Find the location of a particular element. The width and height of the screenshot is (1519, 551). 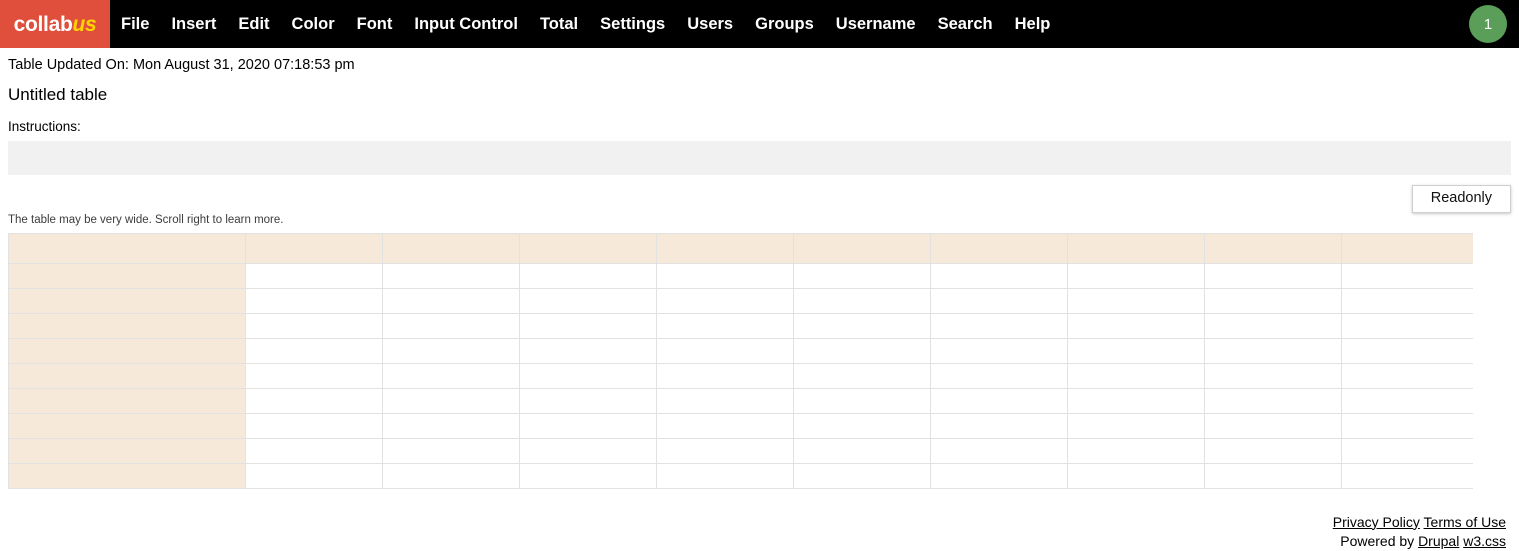

nav-item-edit: Edit is located at coordinates (253, 24).